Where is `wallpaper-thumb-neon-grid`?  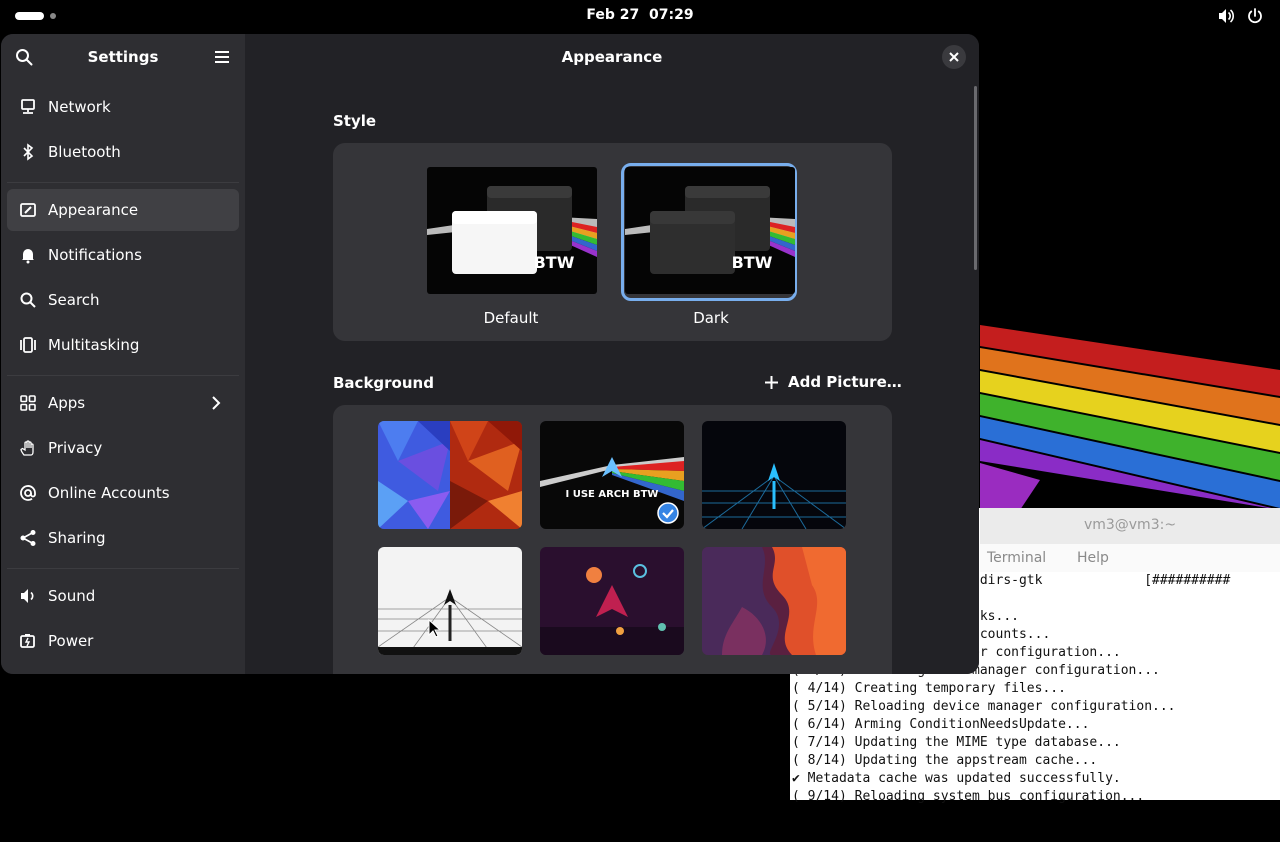 wallpaper-thumb-neon-grid is located at coordinates (774, 475).